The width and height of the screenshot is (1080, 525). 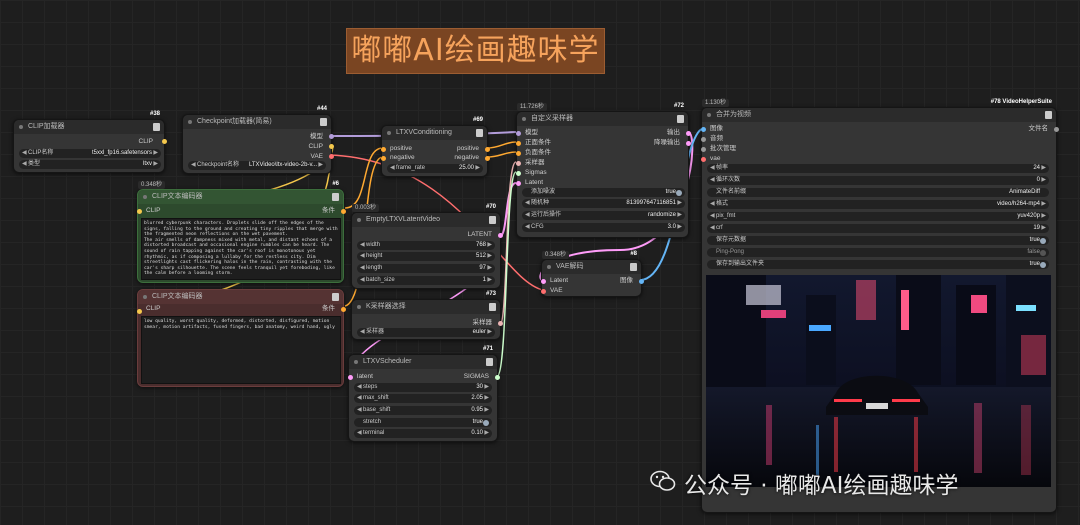 I want to click on pix-fmt-select: ◀ pix_fmt yuv420p ▶, so click(x=878, y=216).